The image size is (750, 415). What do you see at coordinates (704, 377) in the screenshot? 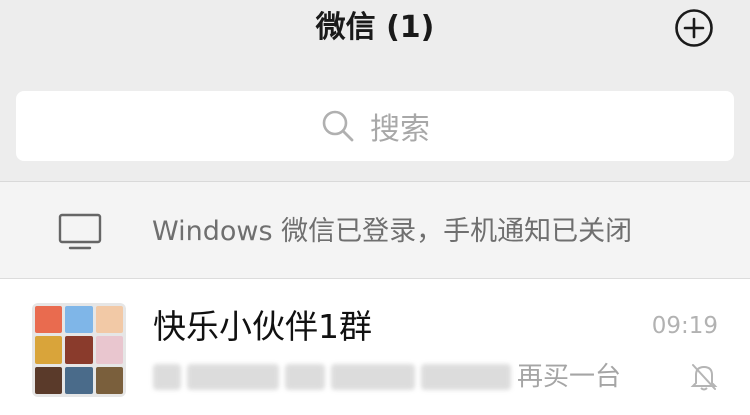
I see `bell-off-icon` at bounding box center [704, 377].